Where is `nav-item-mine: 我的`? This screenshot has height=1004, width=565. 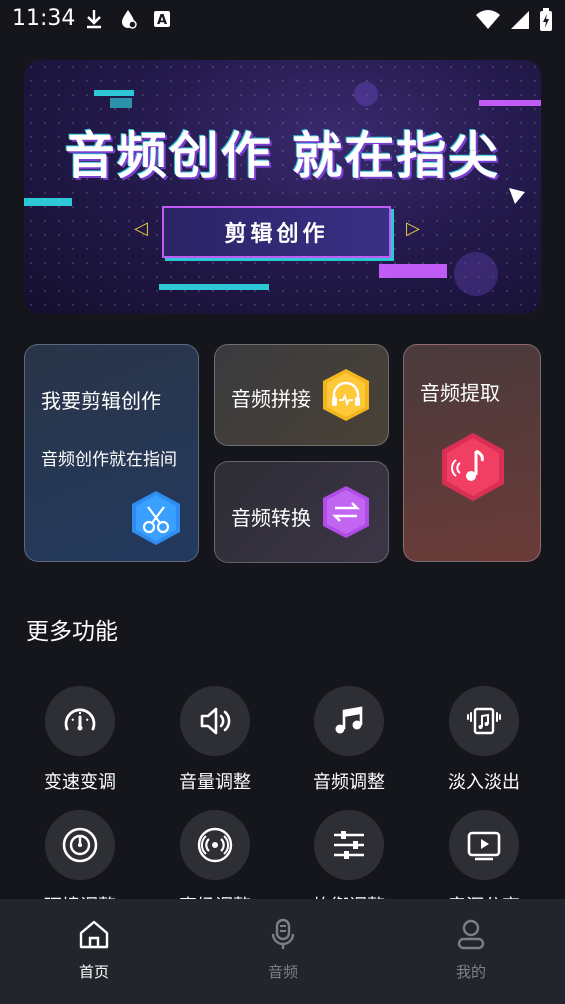
nav-item-mine: 我的 is located at coordinates (471, 949).